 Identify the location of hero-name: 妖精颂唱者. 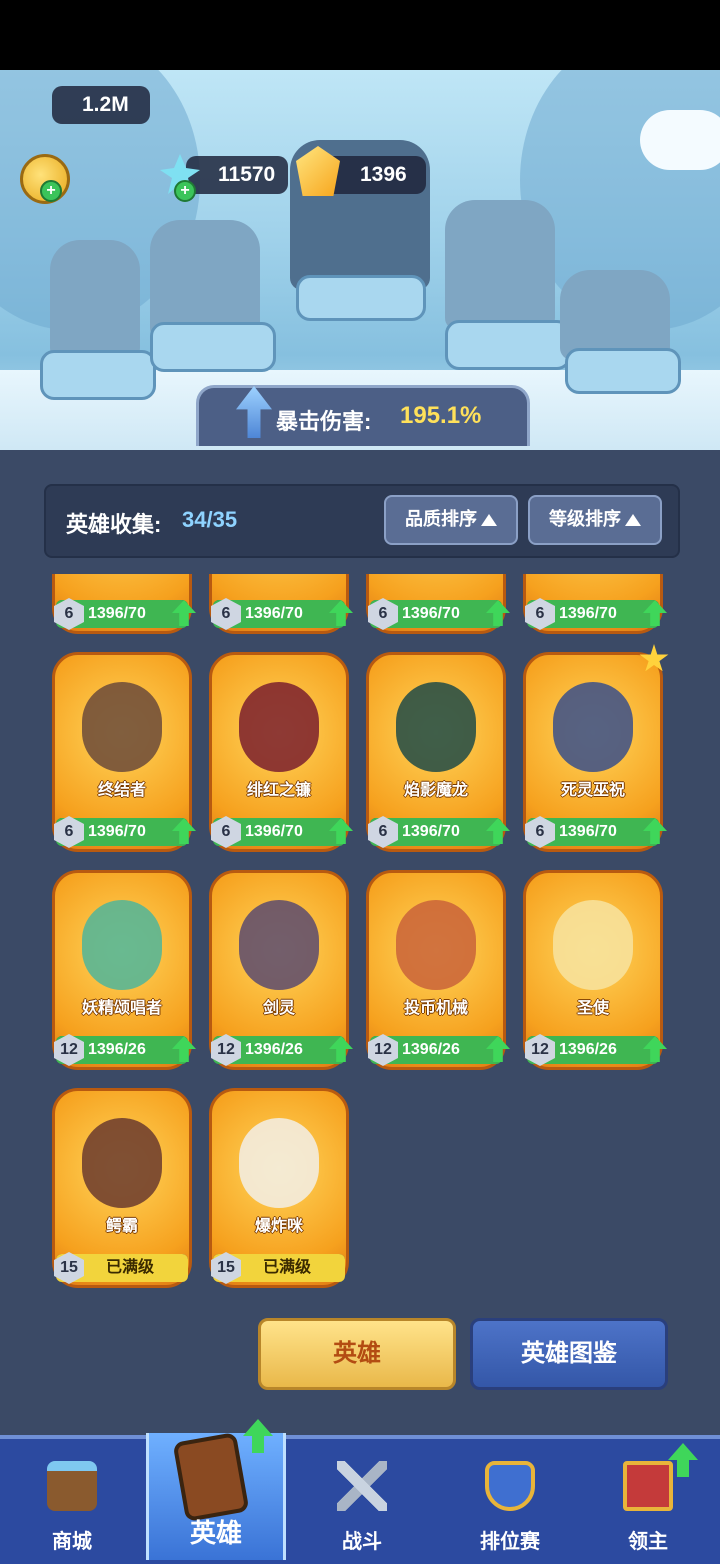
(121, 1008).